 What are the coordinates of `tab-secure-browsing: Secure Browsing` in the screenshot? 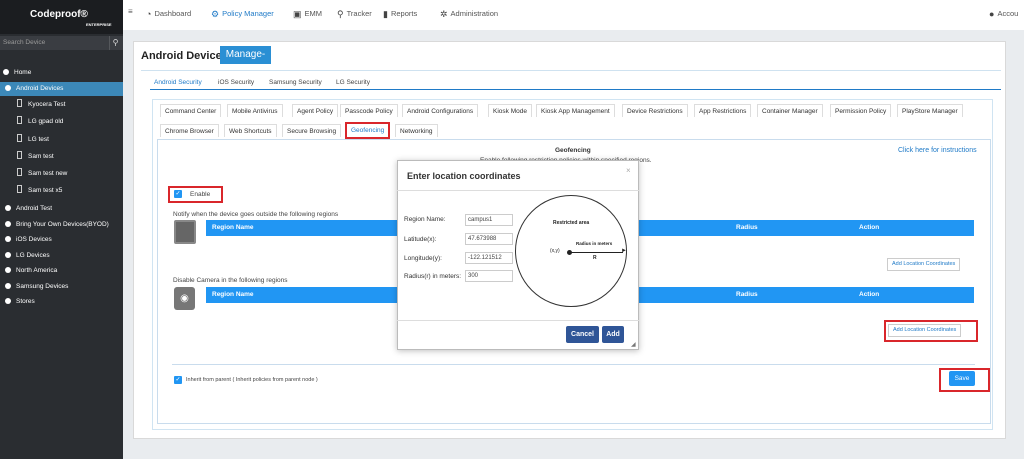 It's located at (312, 130).